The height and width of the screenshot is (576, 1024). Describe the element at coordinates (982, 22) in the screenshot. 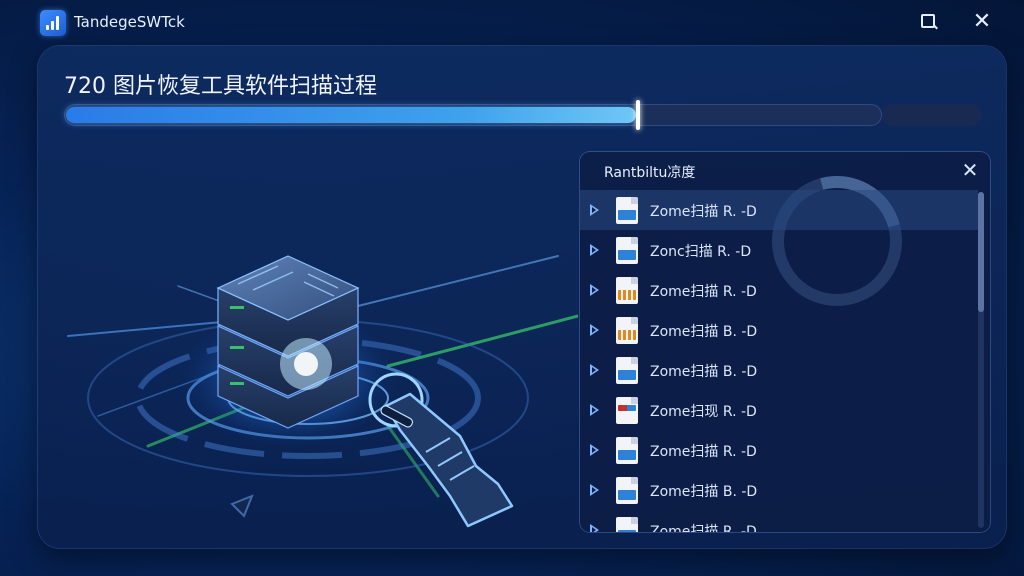

I see `close-button: ✕` at that location.